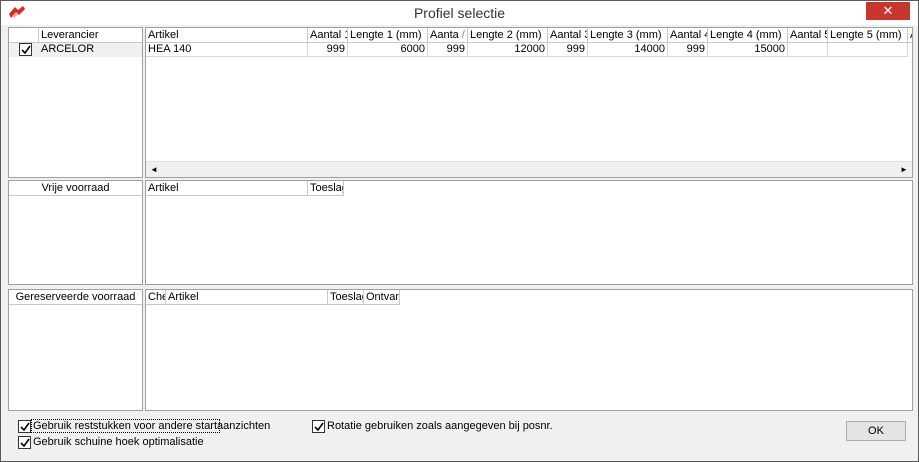 The image size is (919, 462). What do you see at coordinates (388, 35) in the screenshot?
I see `col-lengte-1: Lengte 1 (mm)` at bounding box center [388, 35].